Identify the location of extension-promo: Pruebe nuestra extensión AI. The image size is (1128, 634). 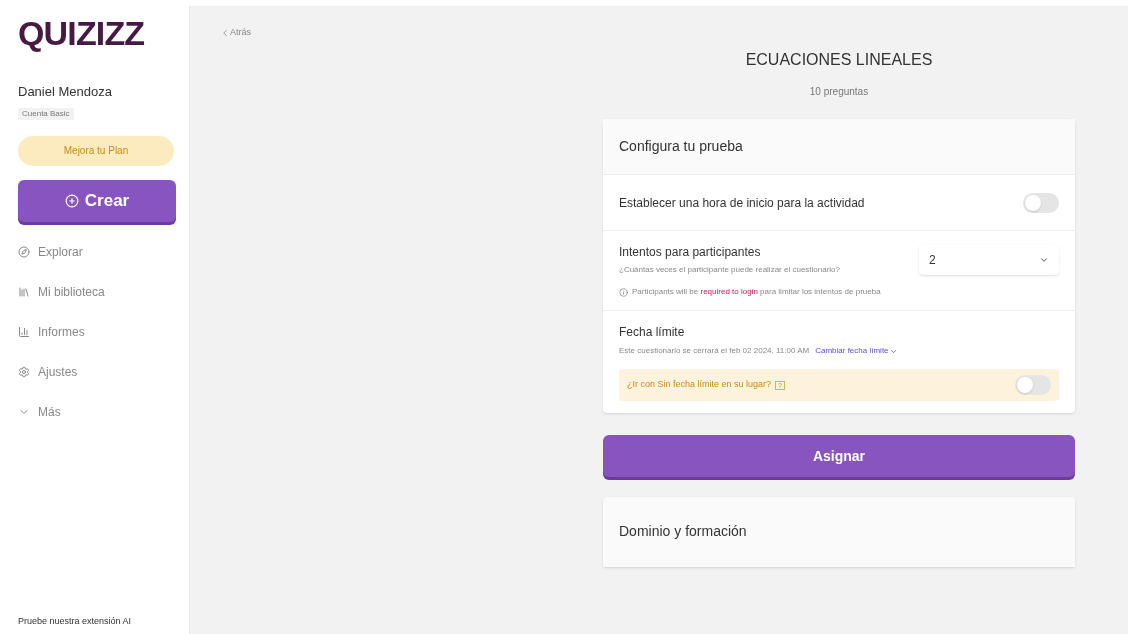
(75, 621).